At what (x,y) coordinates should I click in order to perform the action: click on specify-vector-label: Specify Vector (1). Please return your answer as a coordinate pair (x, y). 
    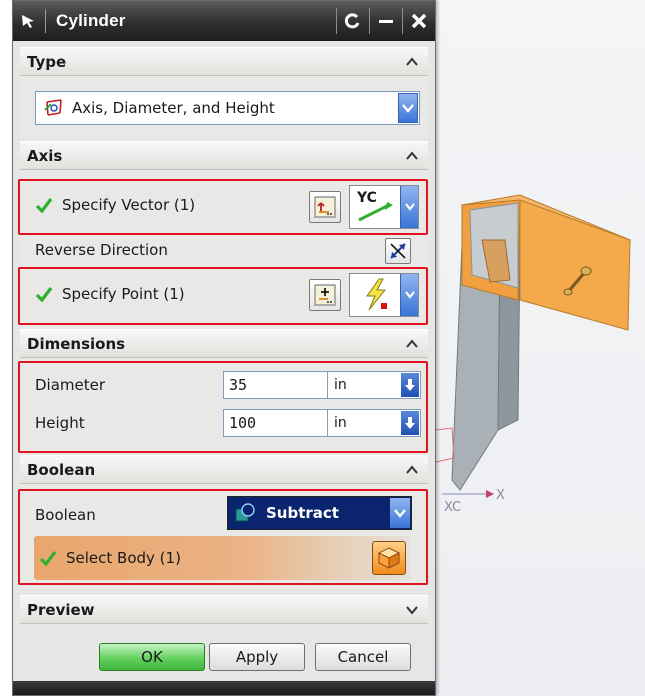
    Looking at the image, I should click on (129, 205).